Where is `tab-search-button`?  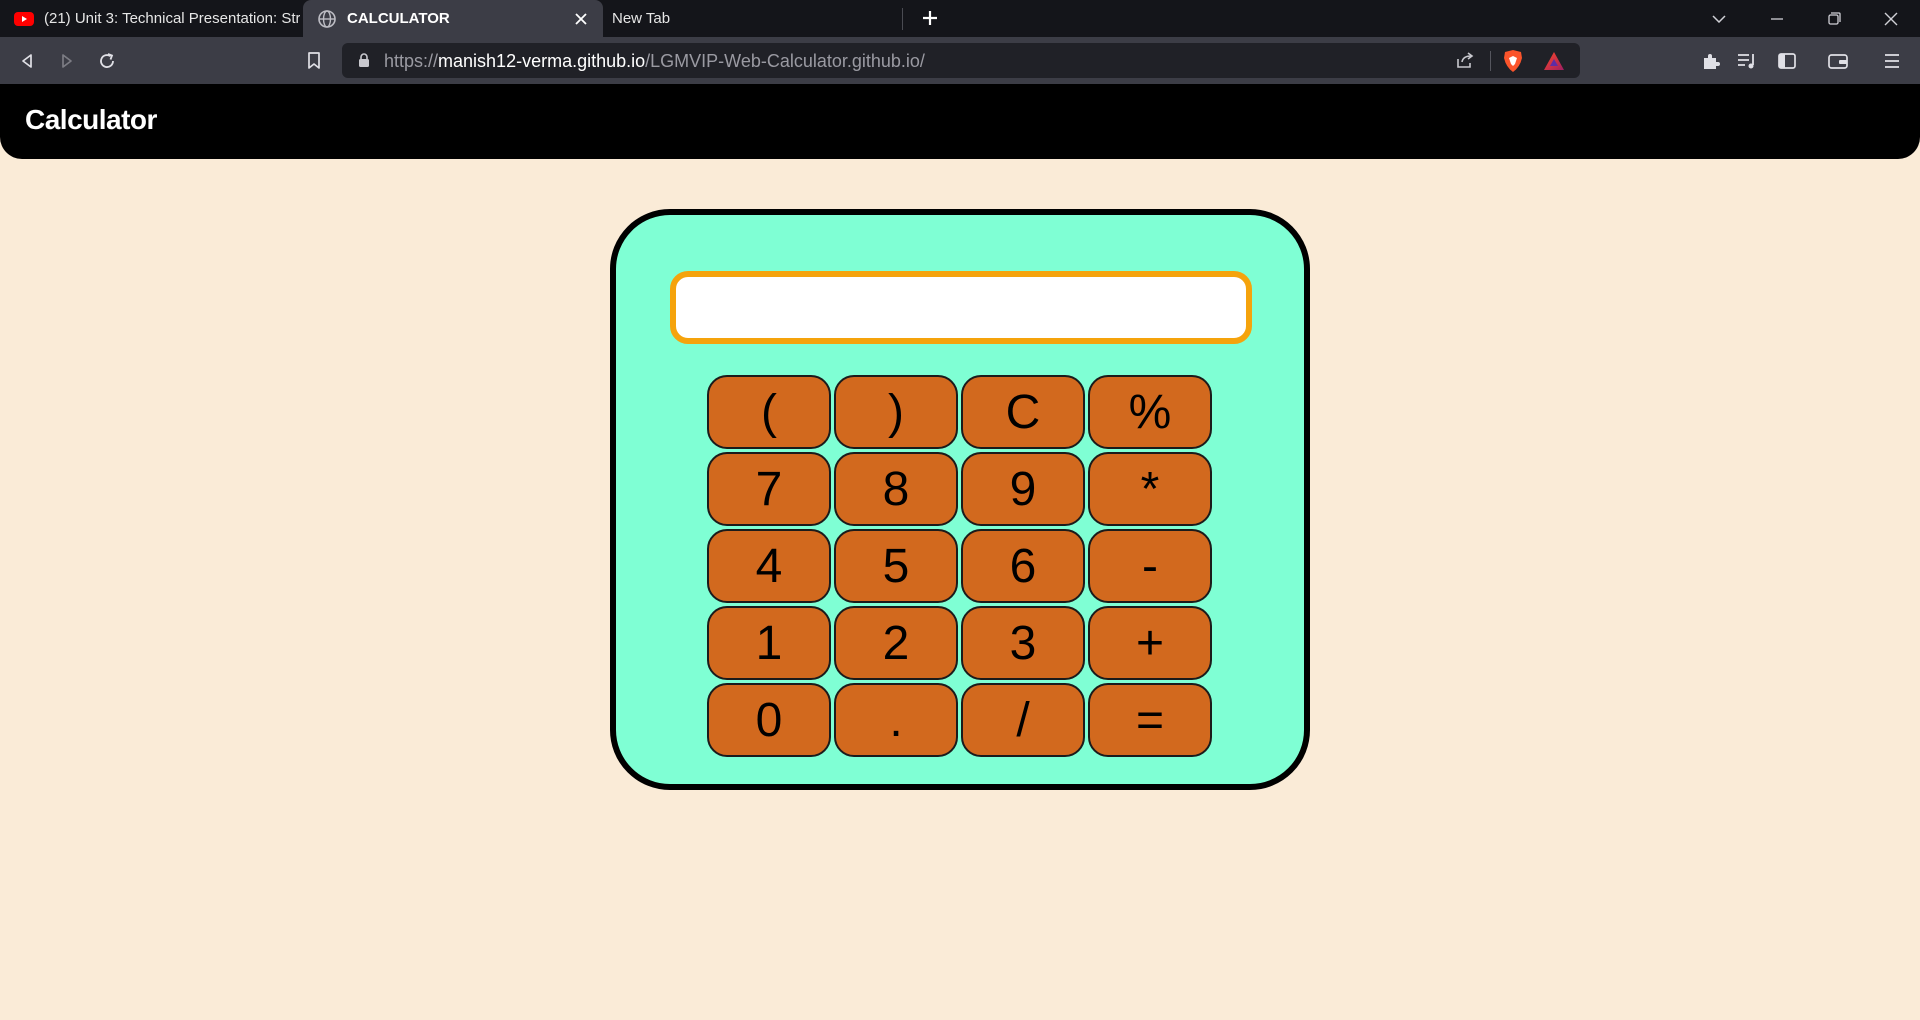 tab-search-button is located at coordinates (1719, 18).